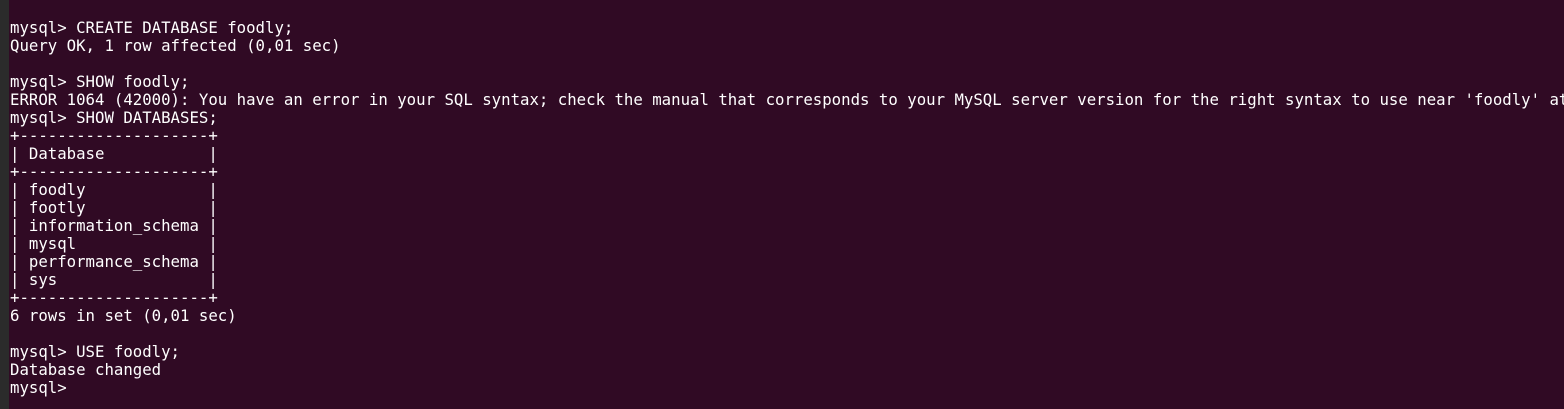  I want to click on terminal-line: mysql> SHOW foodly;, so click(100, 81).